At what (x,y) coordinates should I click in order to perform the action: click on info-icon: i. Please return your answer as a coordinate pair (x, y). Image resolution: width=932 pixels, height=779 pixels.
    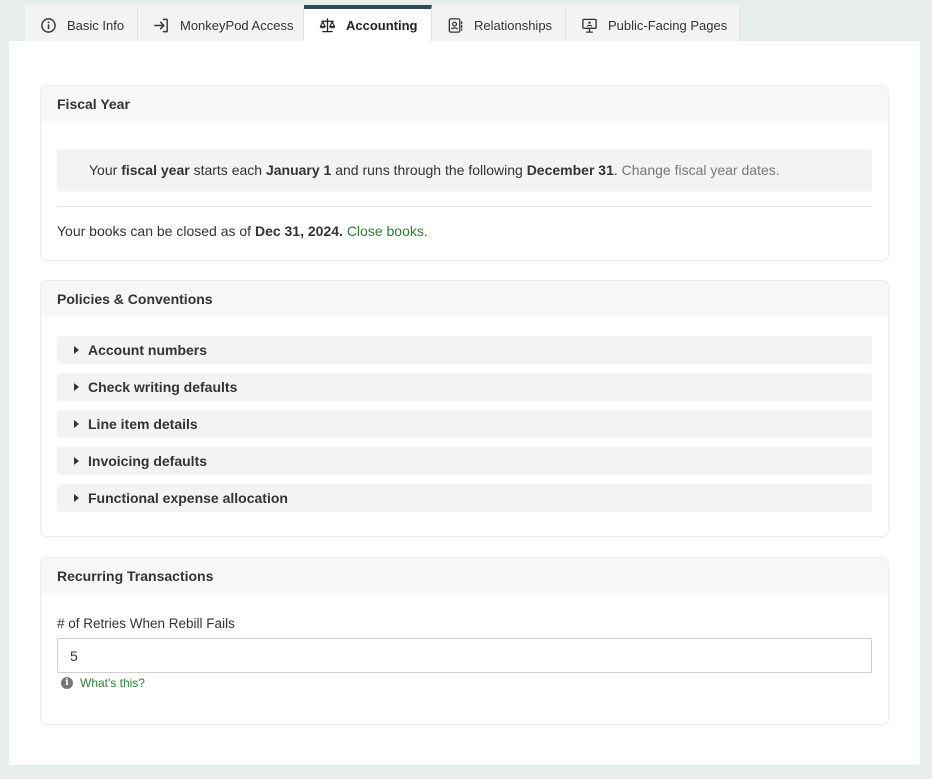
    Looking at the image, I should click on (67, 683).